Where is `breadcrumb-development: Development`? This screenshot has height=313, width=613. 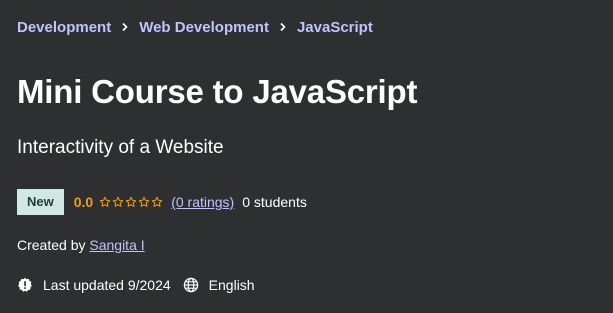 breadcrumb-development: Development is located at coordinates (64, 27).